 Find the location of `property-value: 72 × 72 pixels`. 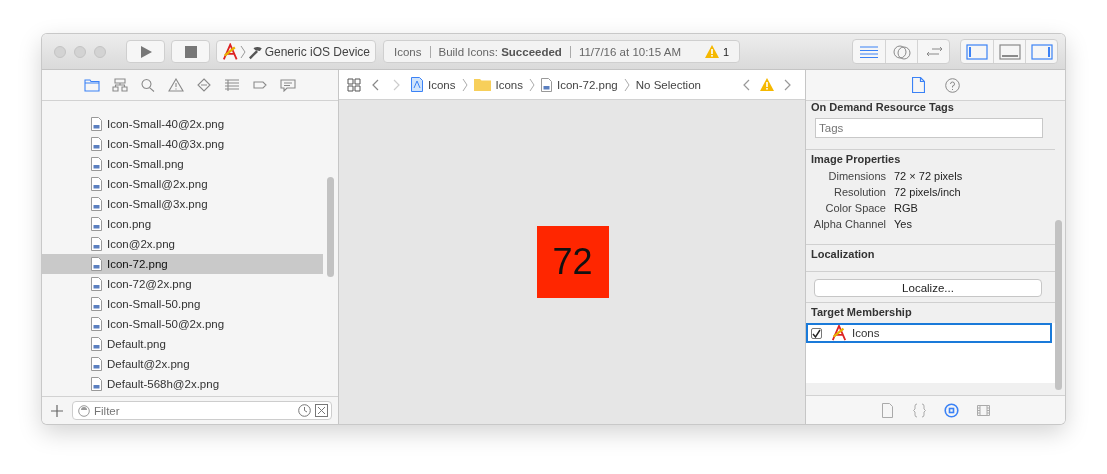

property-value: 72 × 72 pixels is located at coordinates (929, 176).